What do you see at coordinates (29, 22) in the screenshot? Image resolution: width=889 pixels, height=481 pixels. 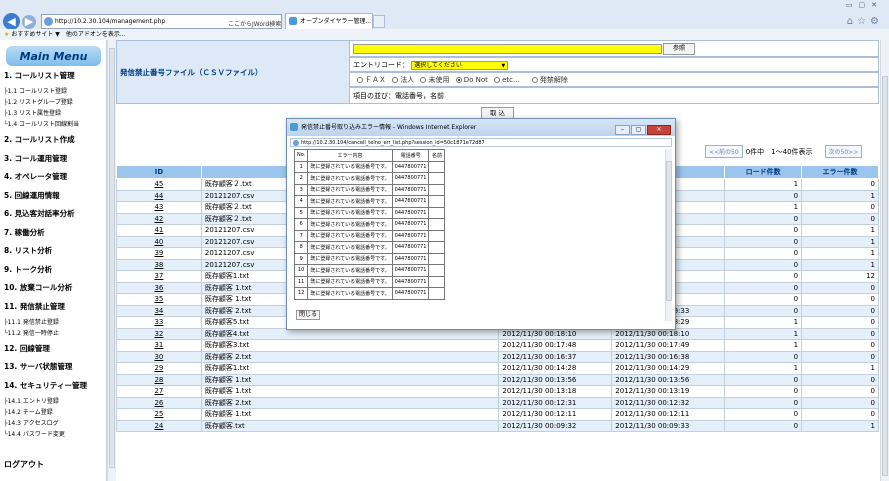 I see `forward-icon: ▶` at bounding box center [29, 22].